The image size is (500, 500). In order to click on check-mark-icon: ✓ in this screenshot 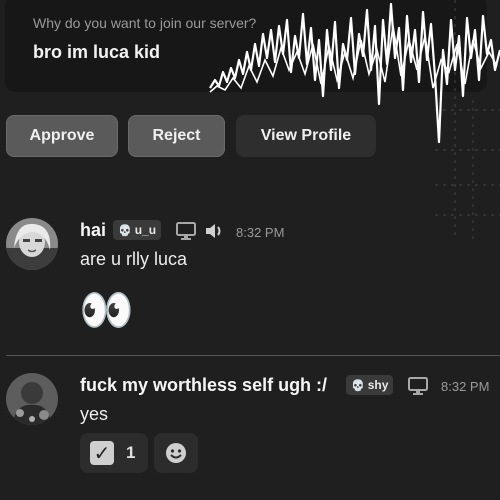, I will do `click(102, 453)`.